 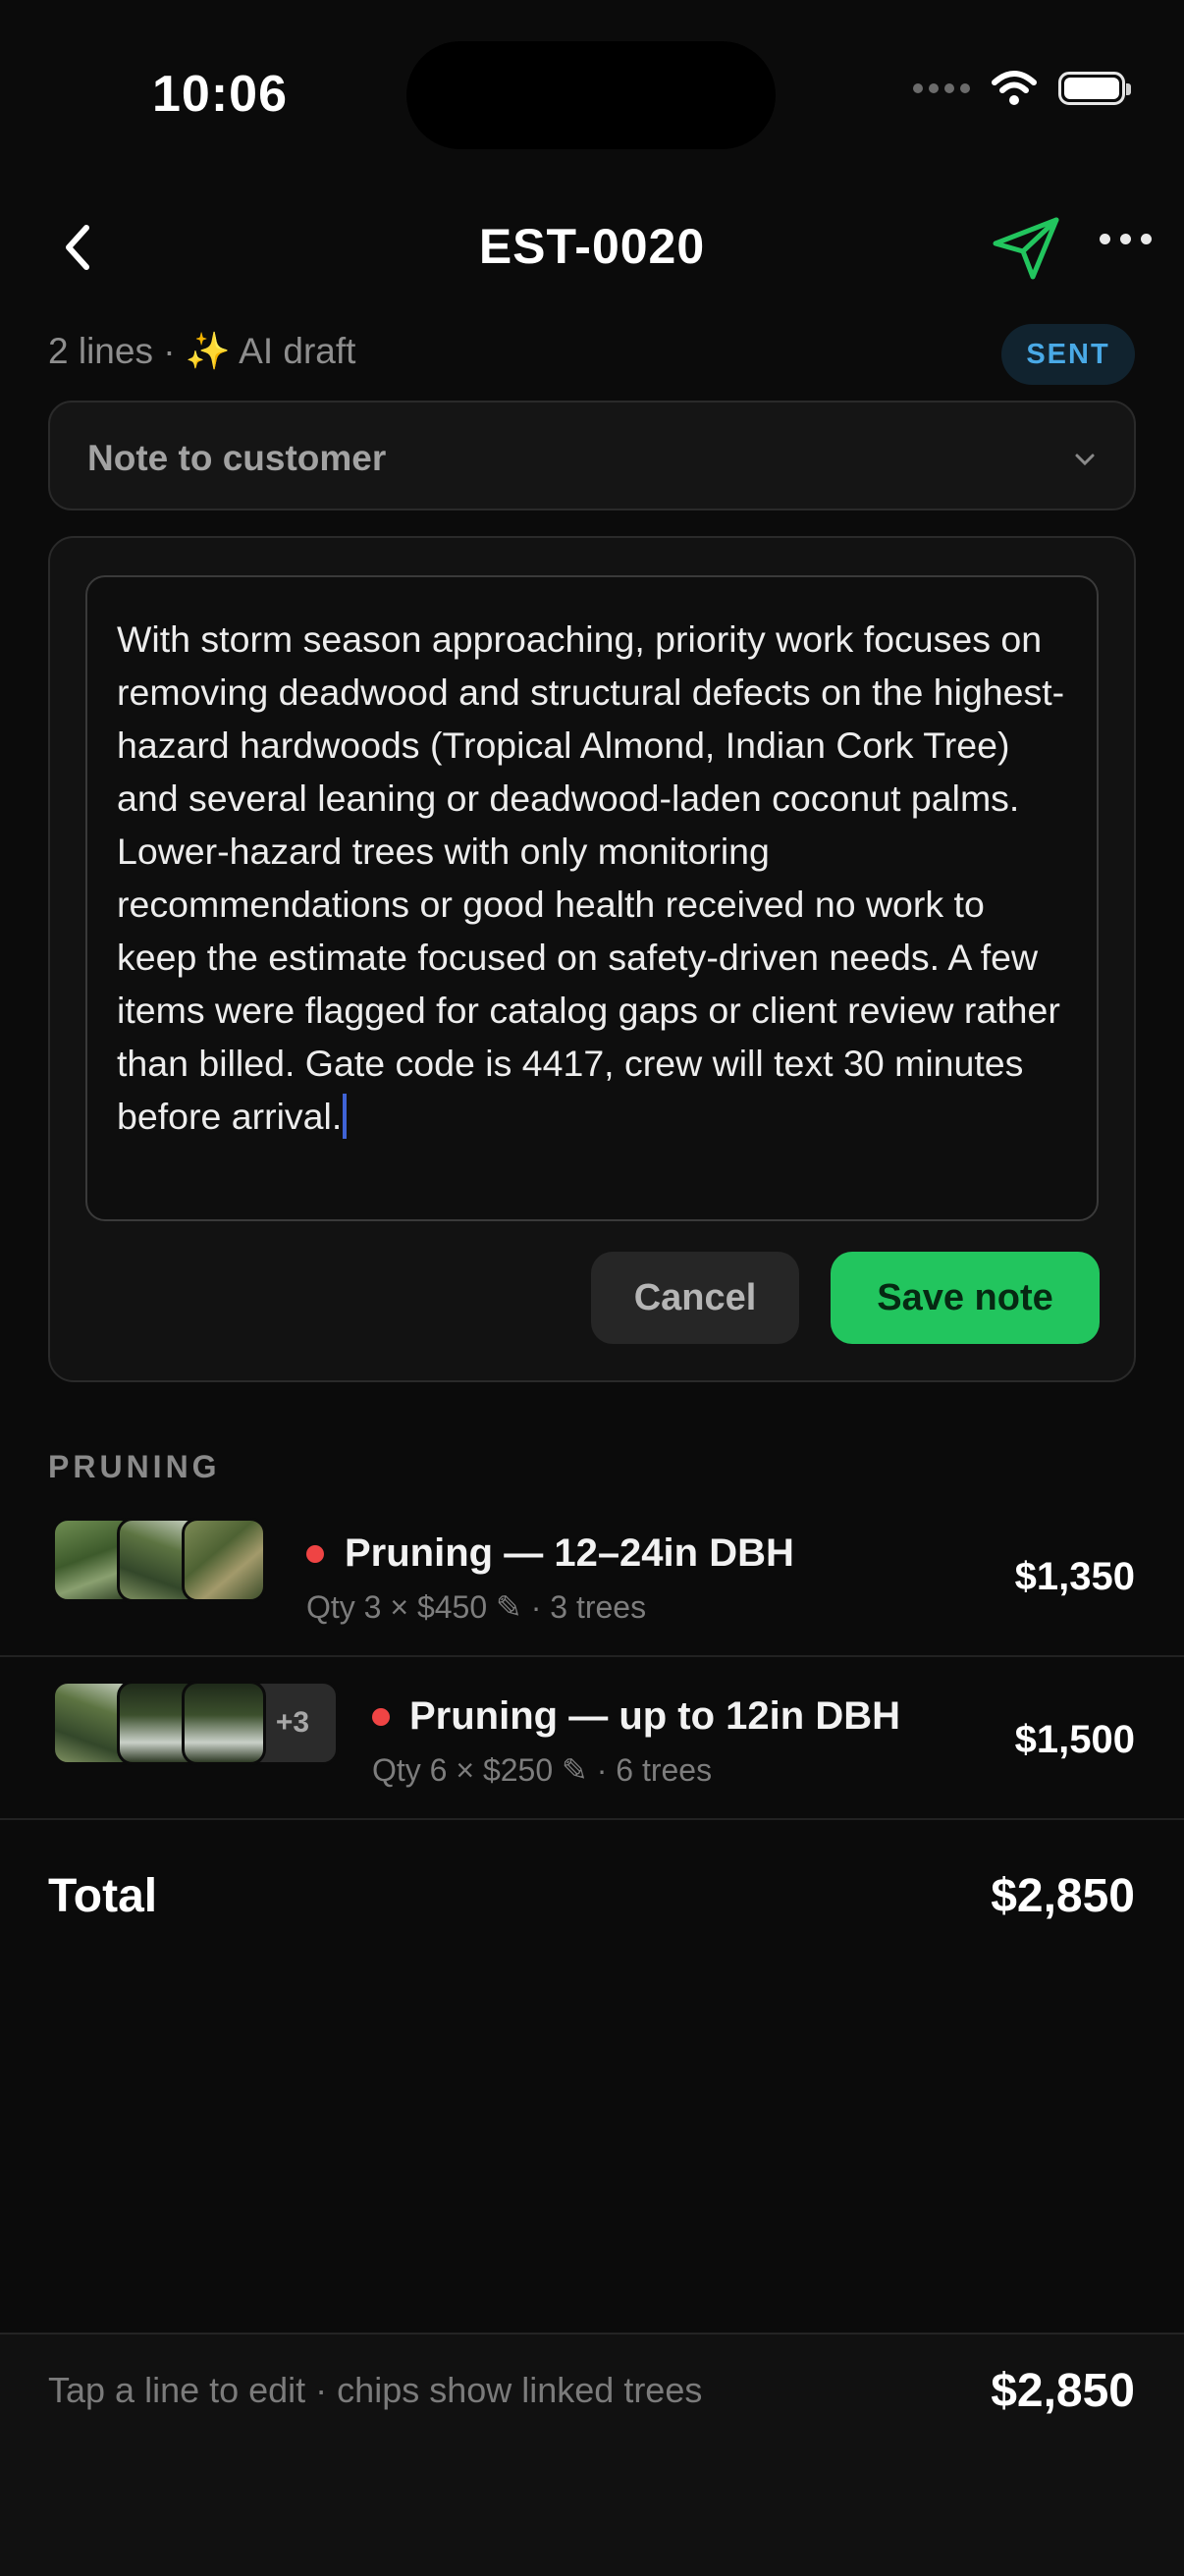 I want to click on line-item-qty: Qty 6 × $250, so click(x=463, y=1770).